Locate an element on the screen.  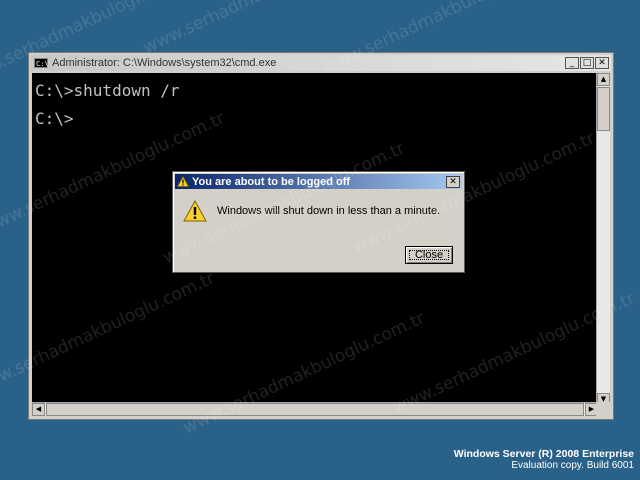
focus-rectangle is located at coordinates (429, 255).